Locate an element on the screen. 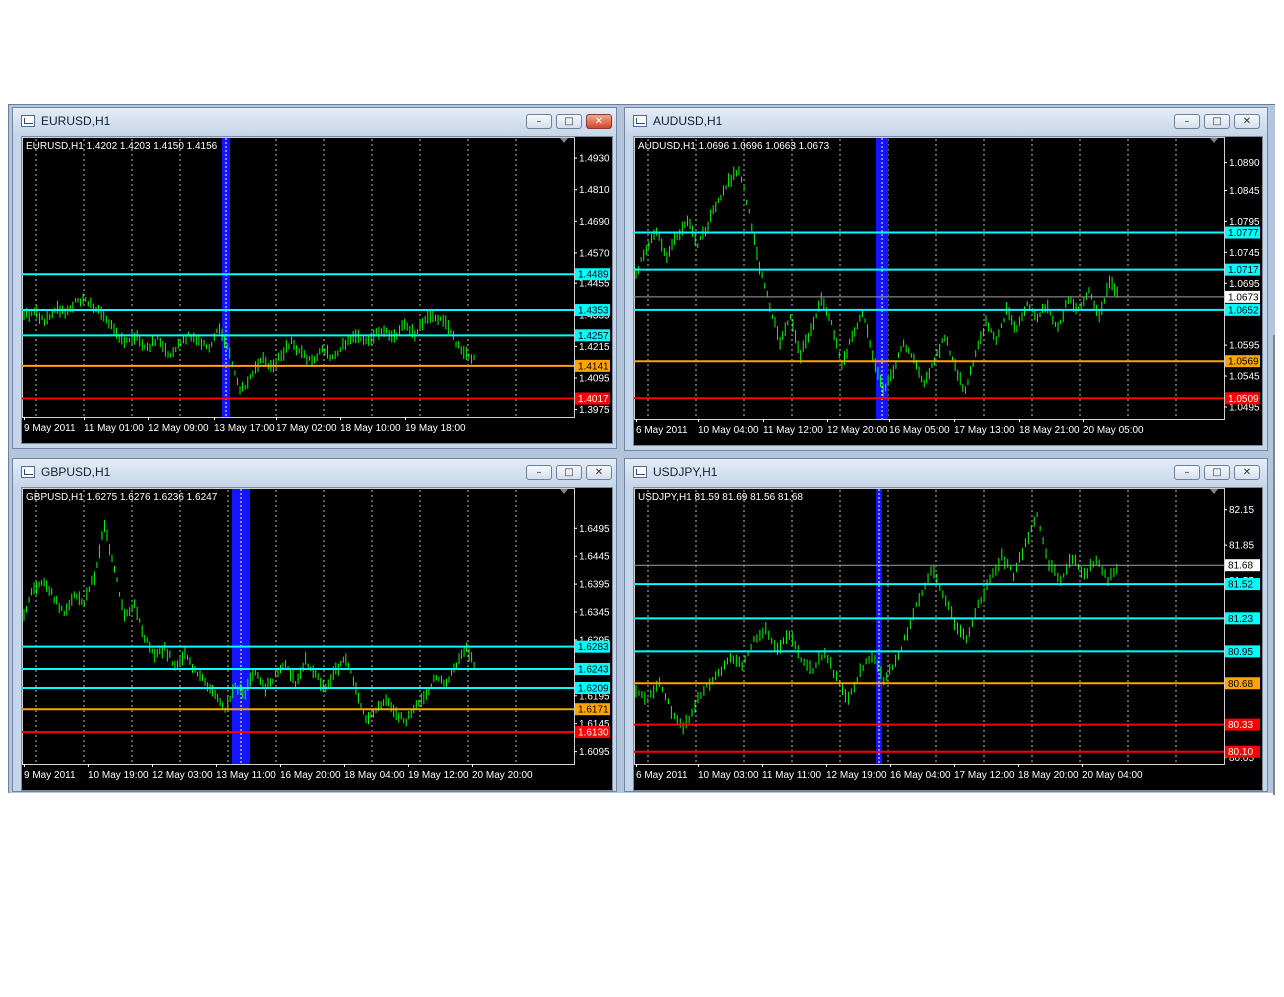 The image size is (1284, 997). price-axis-label: 1.3975 is located at coordinates (594, 410).